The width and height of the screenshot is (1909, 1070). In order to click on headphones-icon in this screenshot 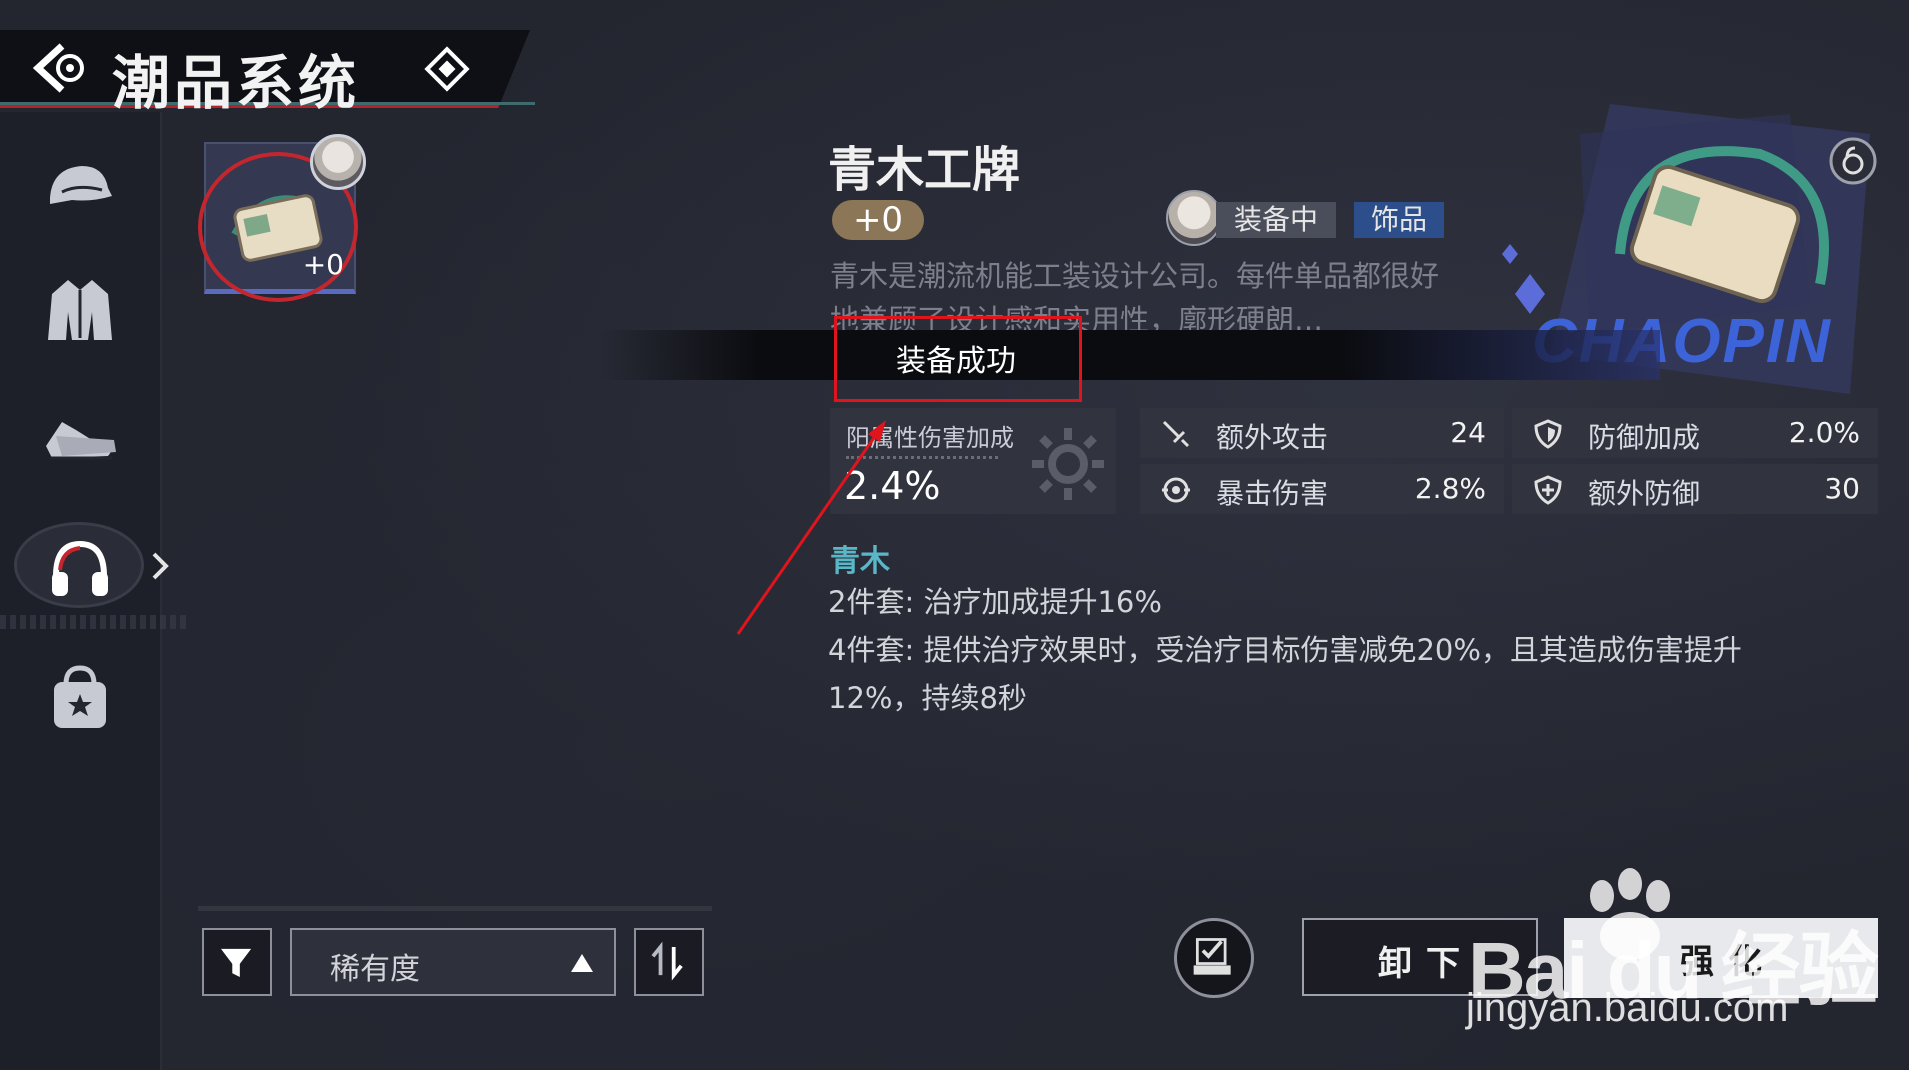, I will do `click(80, 568)`.